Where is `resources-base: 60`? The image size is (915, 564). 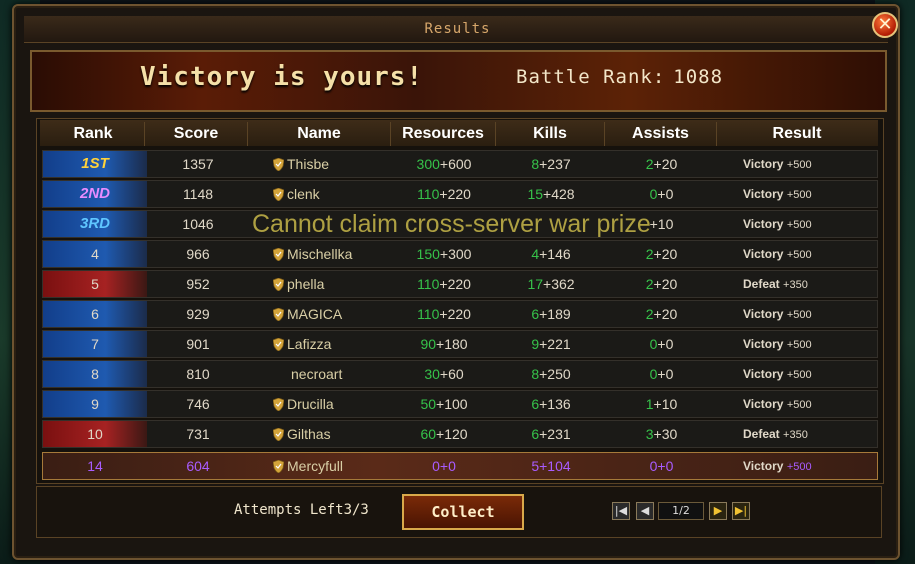 resources-base: 60 is located at coordinates (428, 434).